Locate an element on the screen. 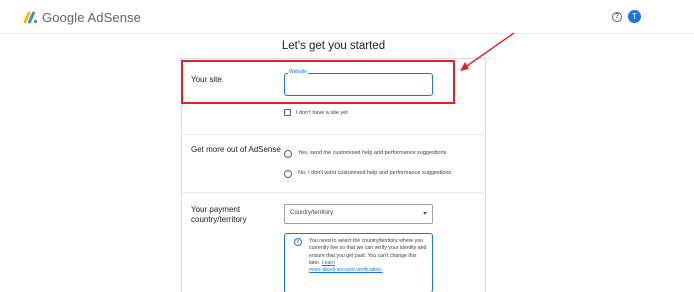 This screenshot has width=694, height=292. app-title: Google AdSense is located at coordinates (91, 17).